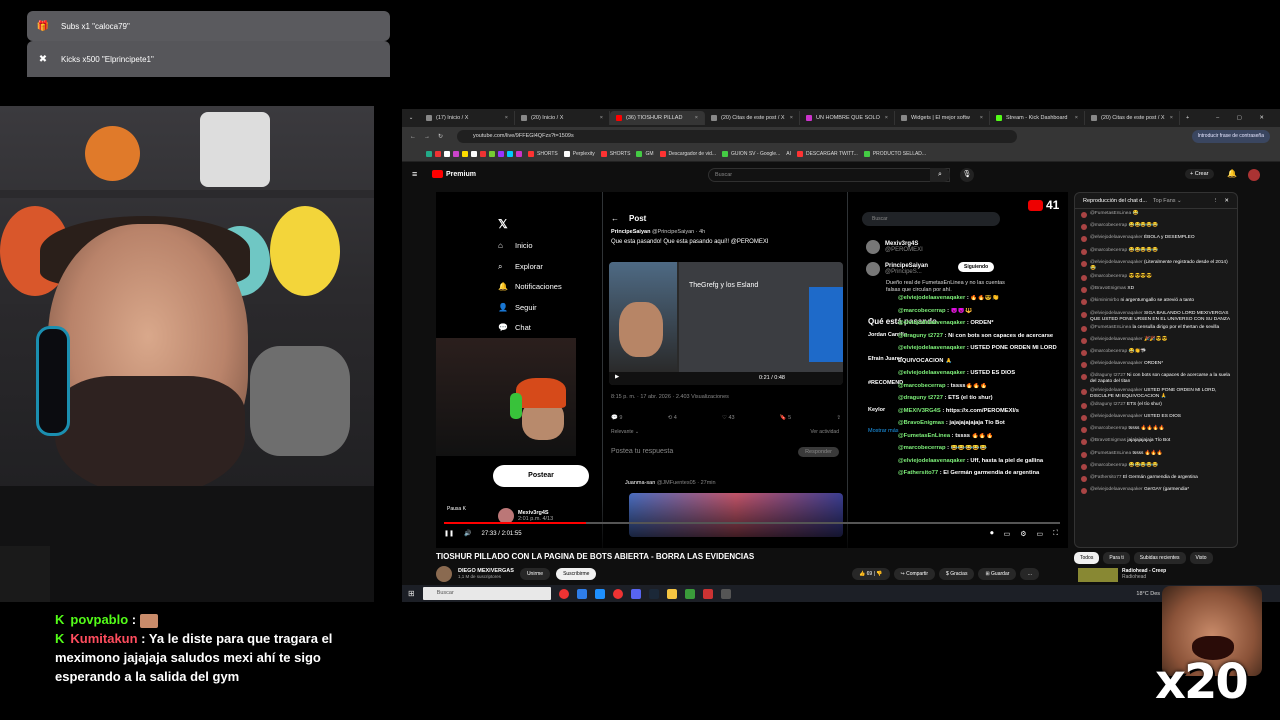 This screenshot has width=1280, height=720. Describe the element at coordinates (1226, 201) in the screenshot. I see `close-icon: ✕` at that location.